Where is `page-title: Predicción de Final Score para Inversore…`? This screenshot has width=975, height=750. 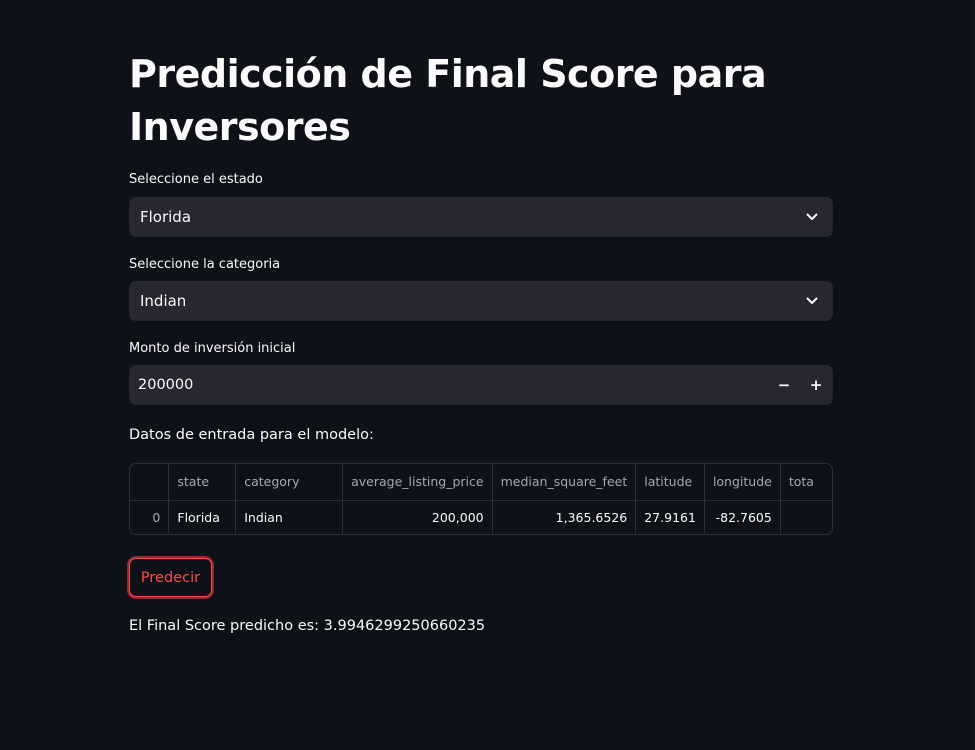
page-title: Predicción de Final Score para Inversore… is located at coordinates (448, 100).